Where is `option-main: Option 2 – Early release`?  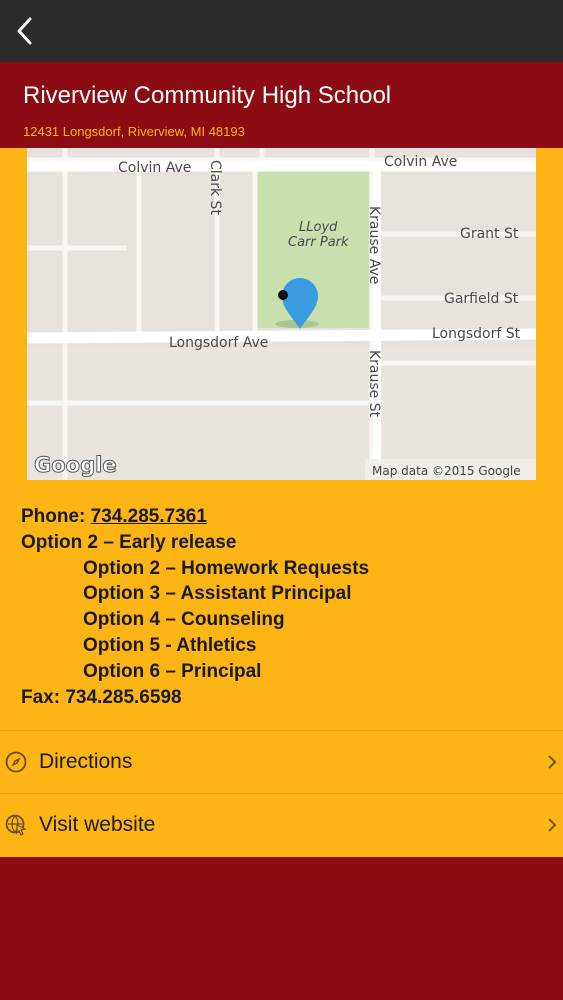 option-main: Option 2 – Early release is located at coordinates (129, 542).